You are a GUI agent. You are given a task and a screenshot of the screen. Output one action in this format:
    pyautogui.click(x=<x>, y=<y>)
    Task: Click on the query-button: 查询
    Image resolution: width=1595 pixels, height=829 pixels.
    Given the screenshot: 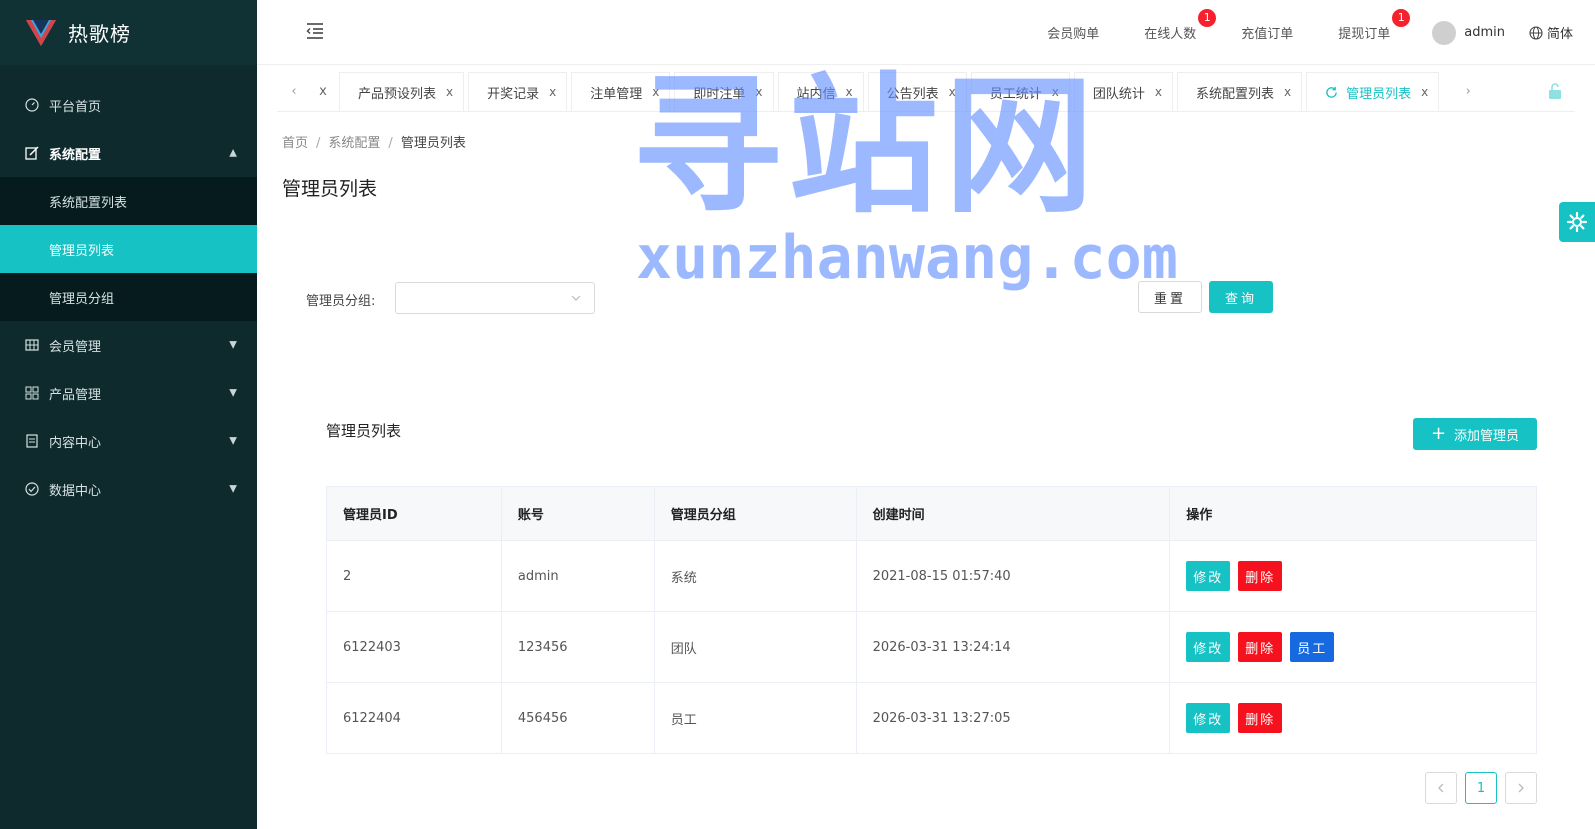 What is the action you would take?
    pyautogui.click(x=1241, y=297)
    